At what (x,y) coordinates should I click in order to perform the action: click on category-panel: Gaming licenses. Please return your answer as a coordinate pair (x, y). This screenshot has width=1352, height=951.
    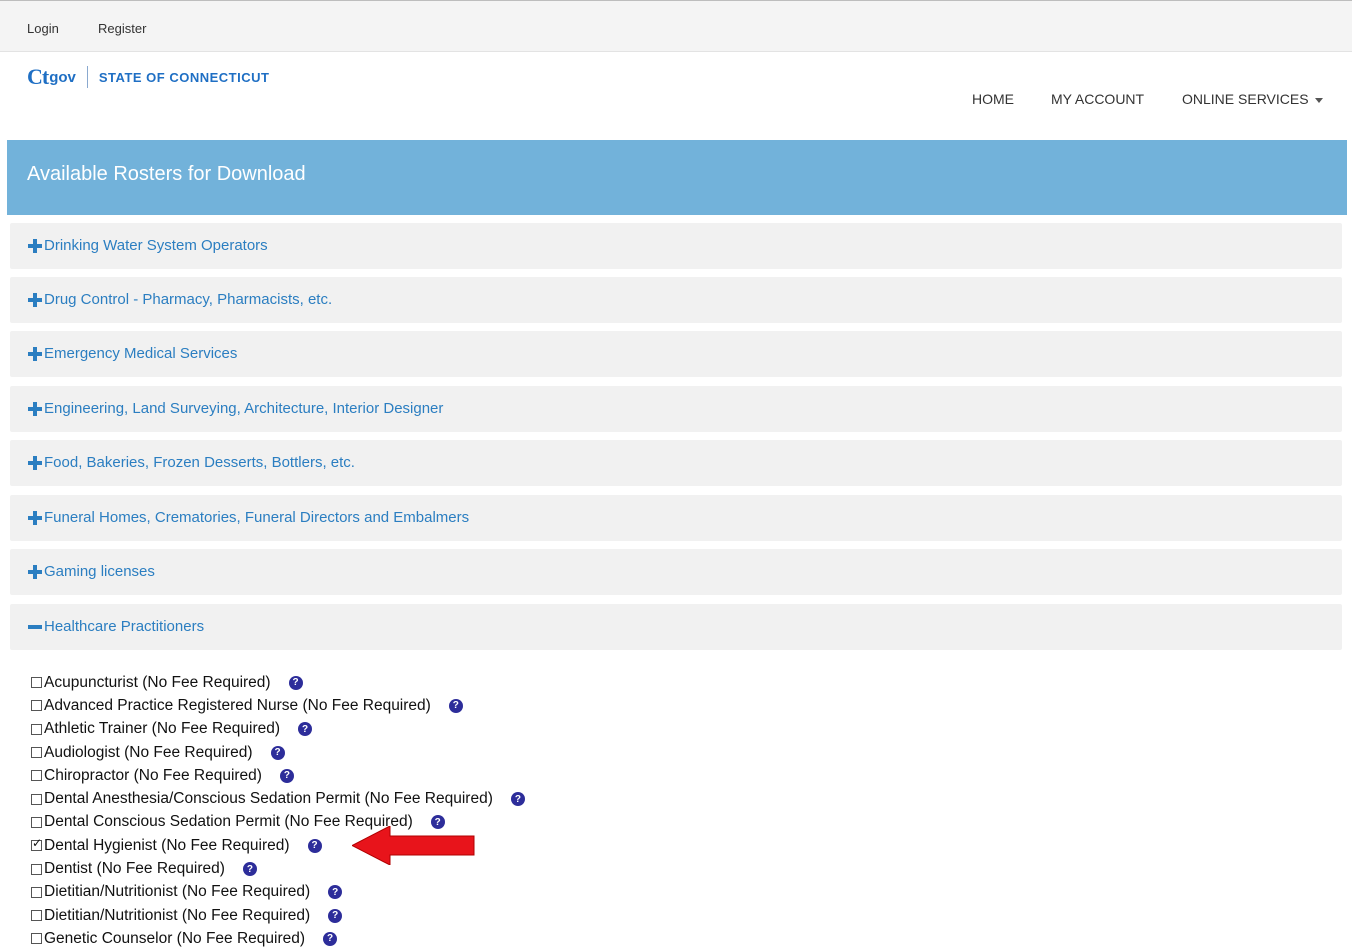
    Looking at the image, I should click on (676, 572).